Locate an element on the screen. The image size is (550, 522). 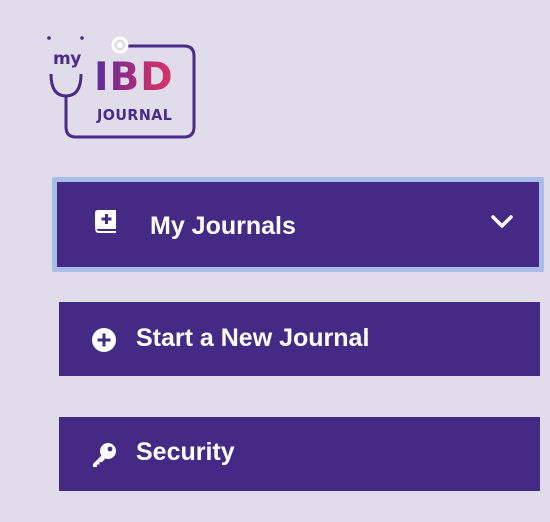
menu-item-label: Security is located at coordinates (185, 452).